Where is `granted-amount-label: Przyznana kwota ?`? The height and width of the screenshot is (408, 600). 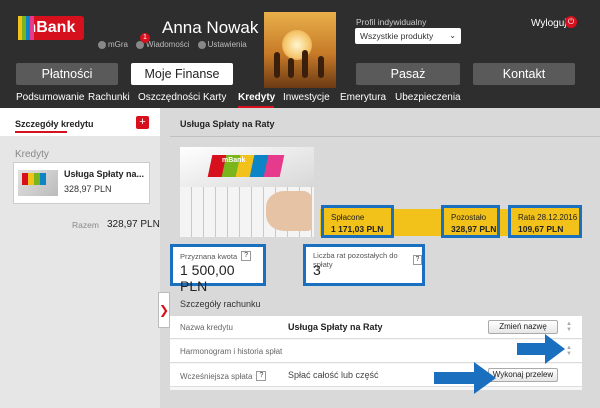
granted-amount-label: Przyznana kwota ? is located at coordinates (216, 256).